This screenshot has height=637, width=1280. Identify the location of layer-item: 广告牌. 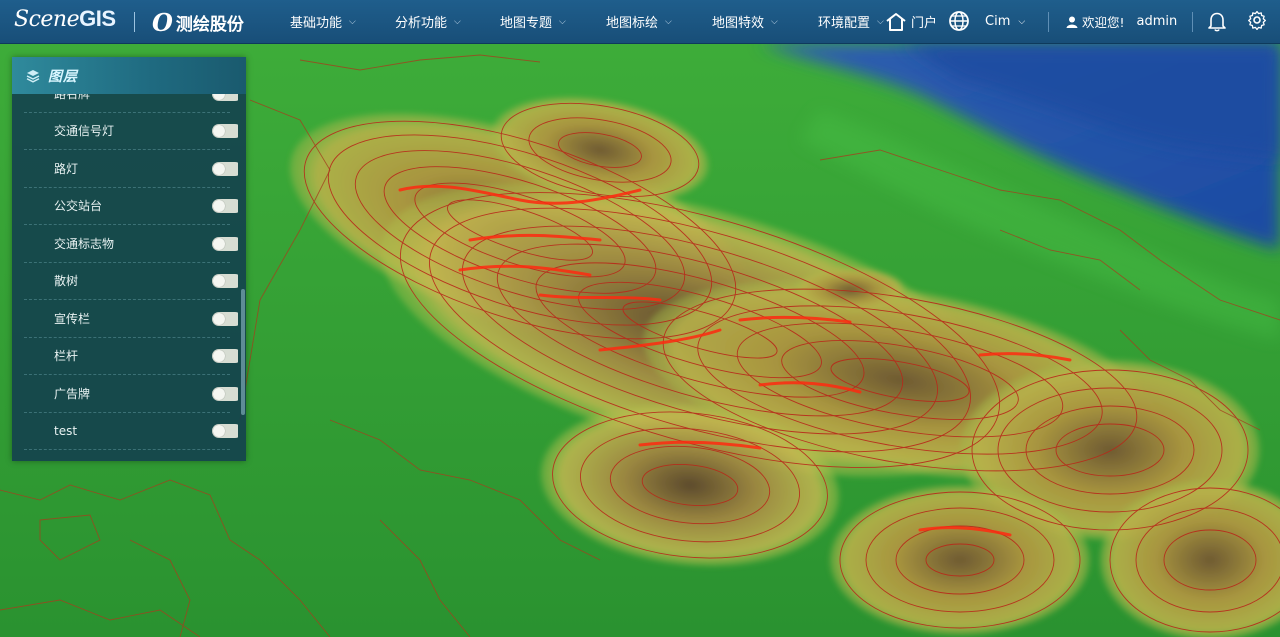
(131, 394).